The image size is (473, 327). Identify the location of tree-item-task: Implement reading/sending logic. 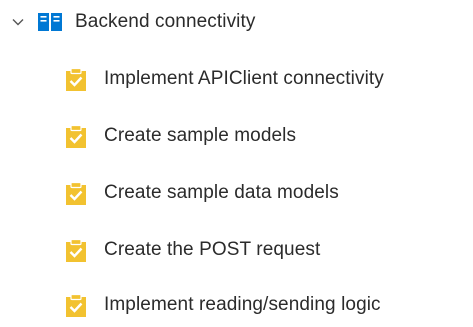
(236, 305).